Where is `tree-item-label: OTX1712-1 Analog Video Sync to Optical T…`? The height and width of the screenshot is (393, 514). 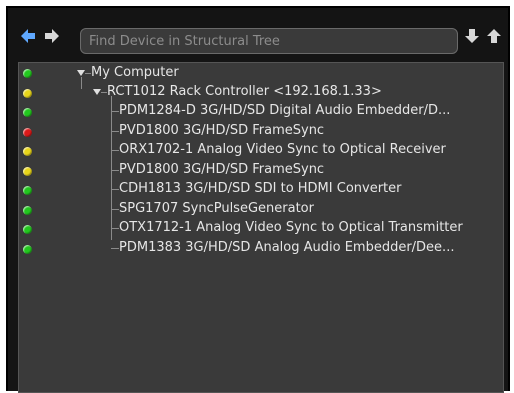
tree-item-label: OTX1712-1 Analog Video Sync to Optical T… is located at coordinates (291, 227).